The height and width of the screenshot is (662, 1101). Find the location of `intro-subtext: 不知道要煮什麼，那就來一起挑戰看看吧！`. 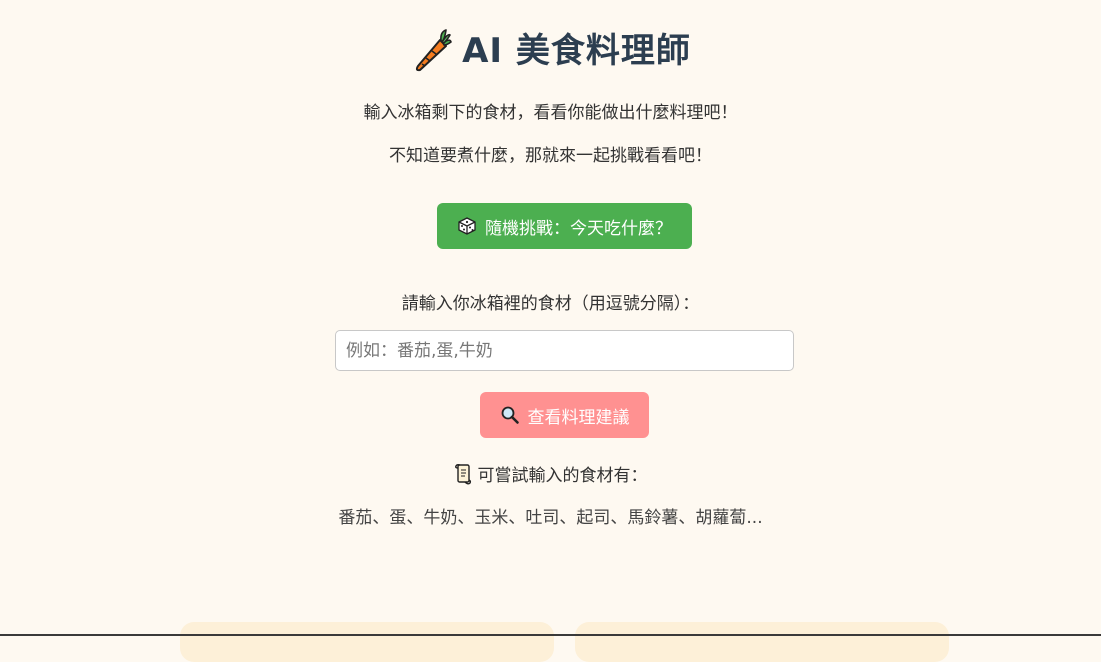

intro-subtext: 不知道要煮什麼，那就來一起挑戰看看吧！ is located at coordinates (550, 156).